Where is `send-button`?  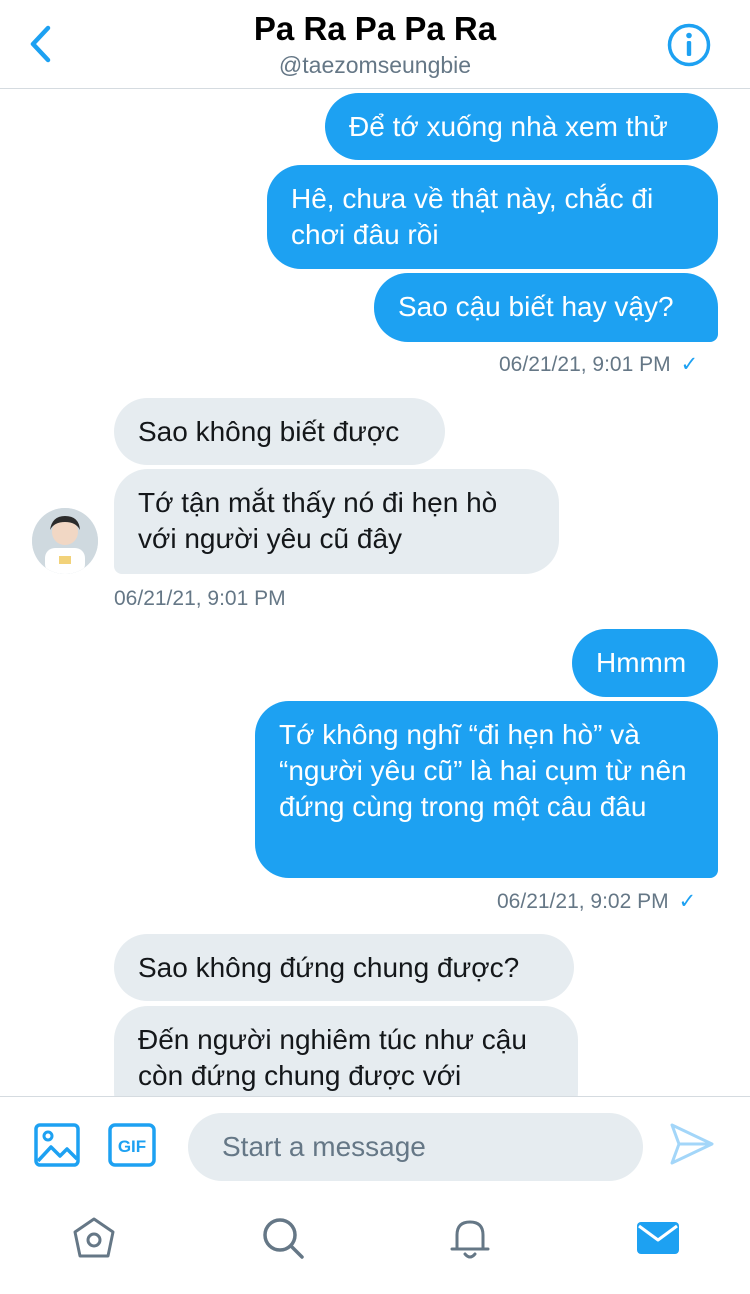 send-button is located at coordinates (692, 1144).